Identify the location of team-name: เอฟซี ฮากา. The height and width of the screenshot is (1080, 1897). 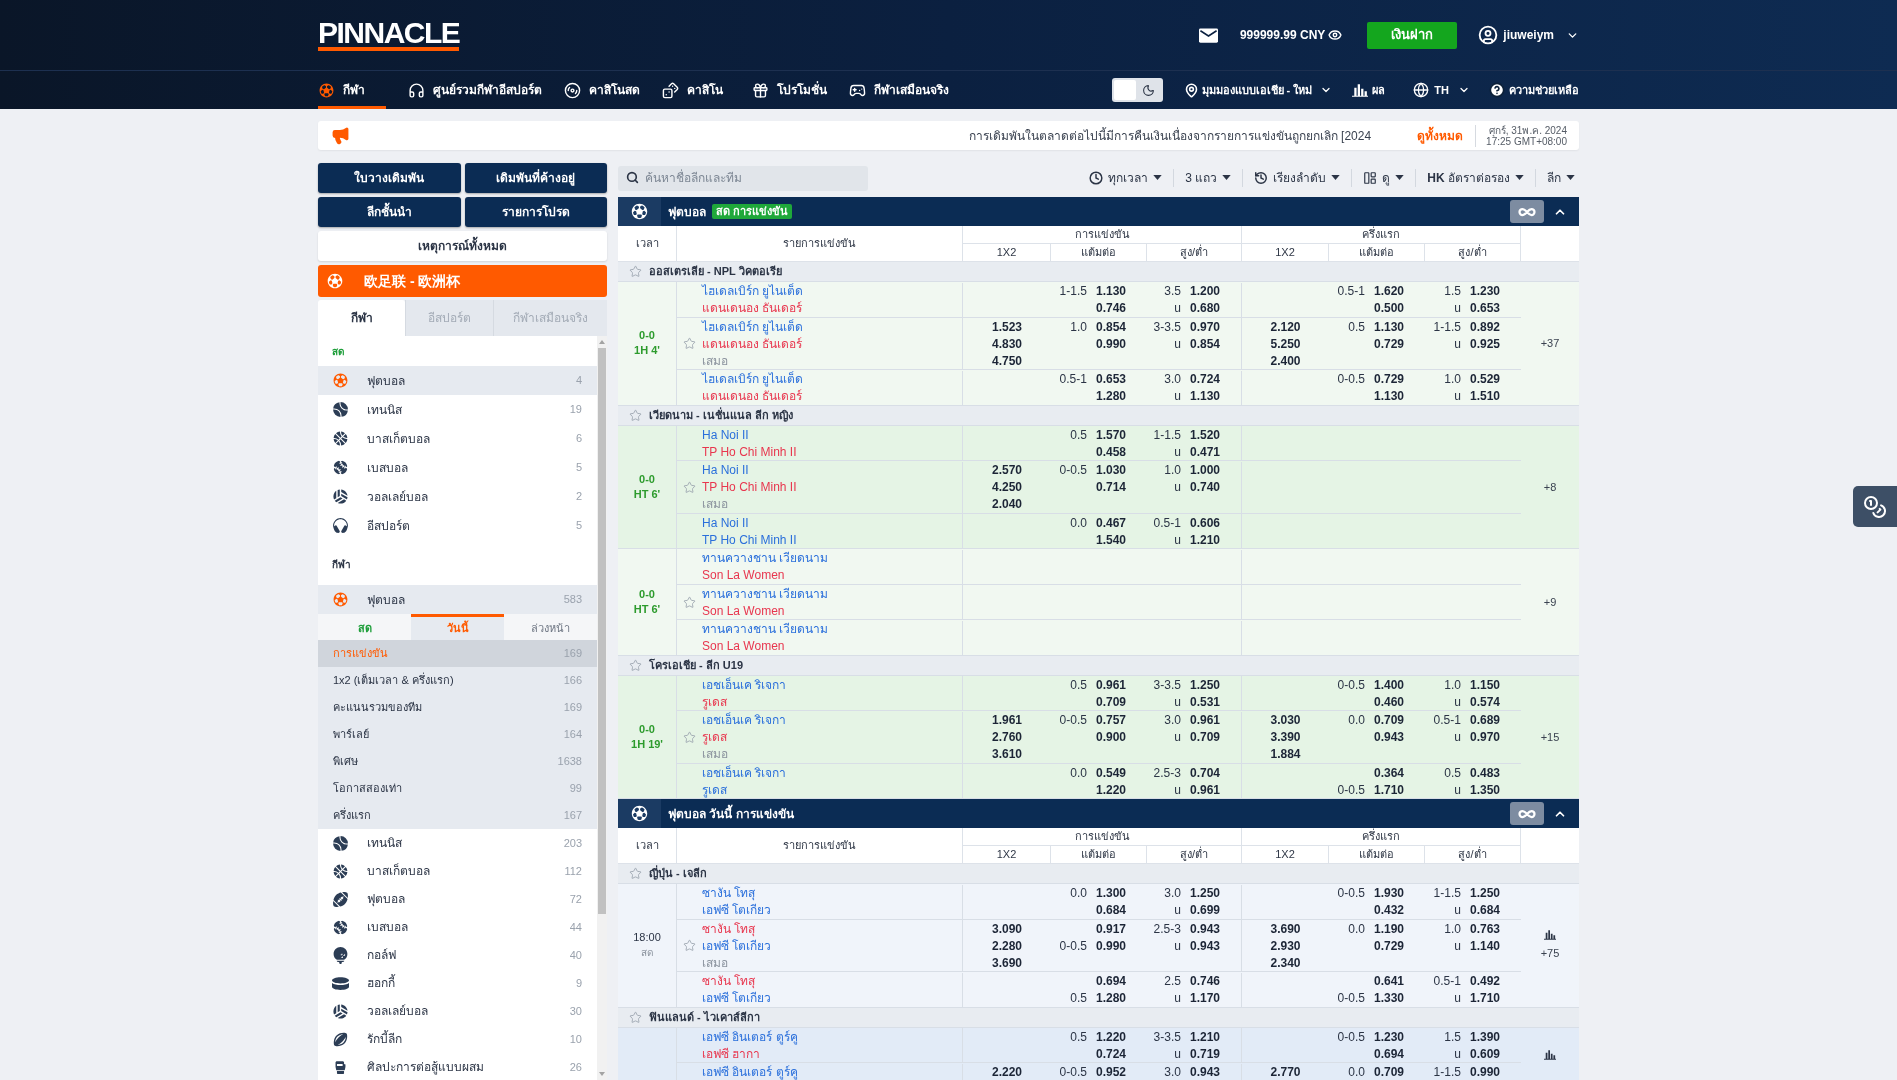
(731, 1053).